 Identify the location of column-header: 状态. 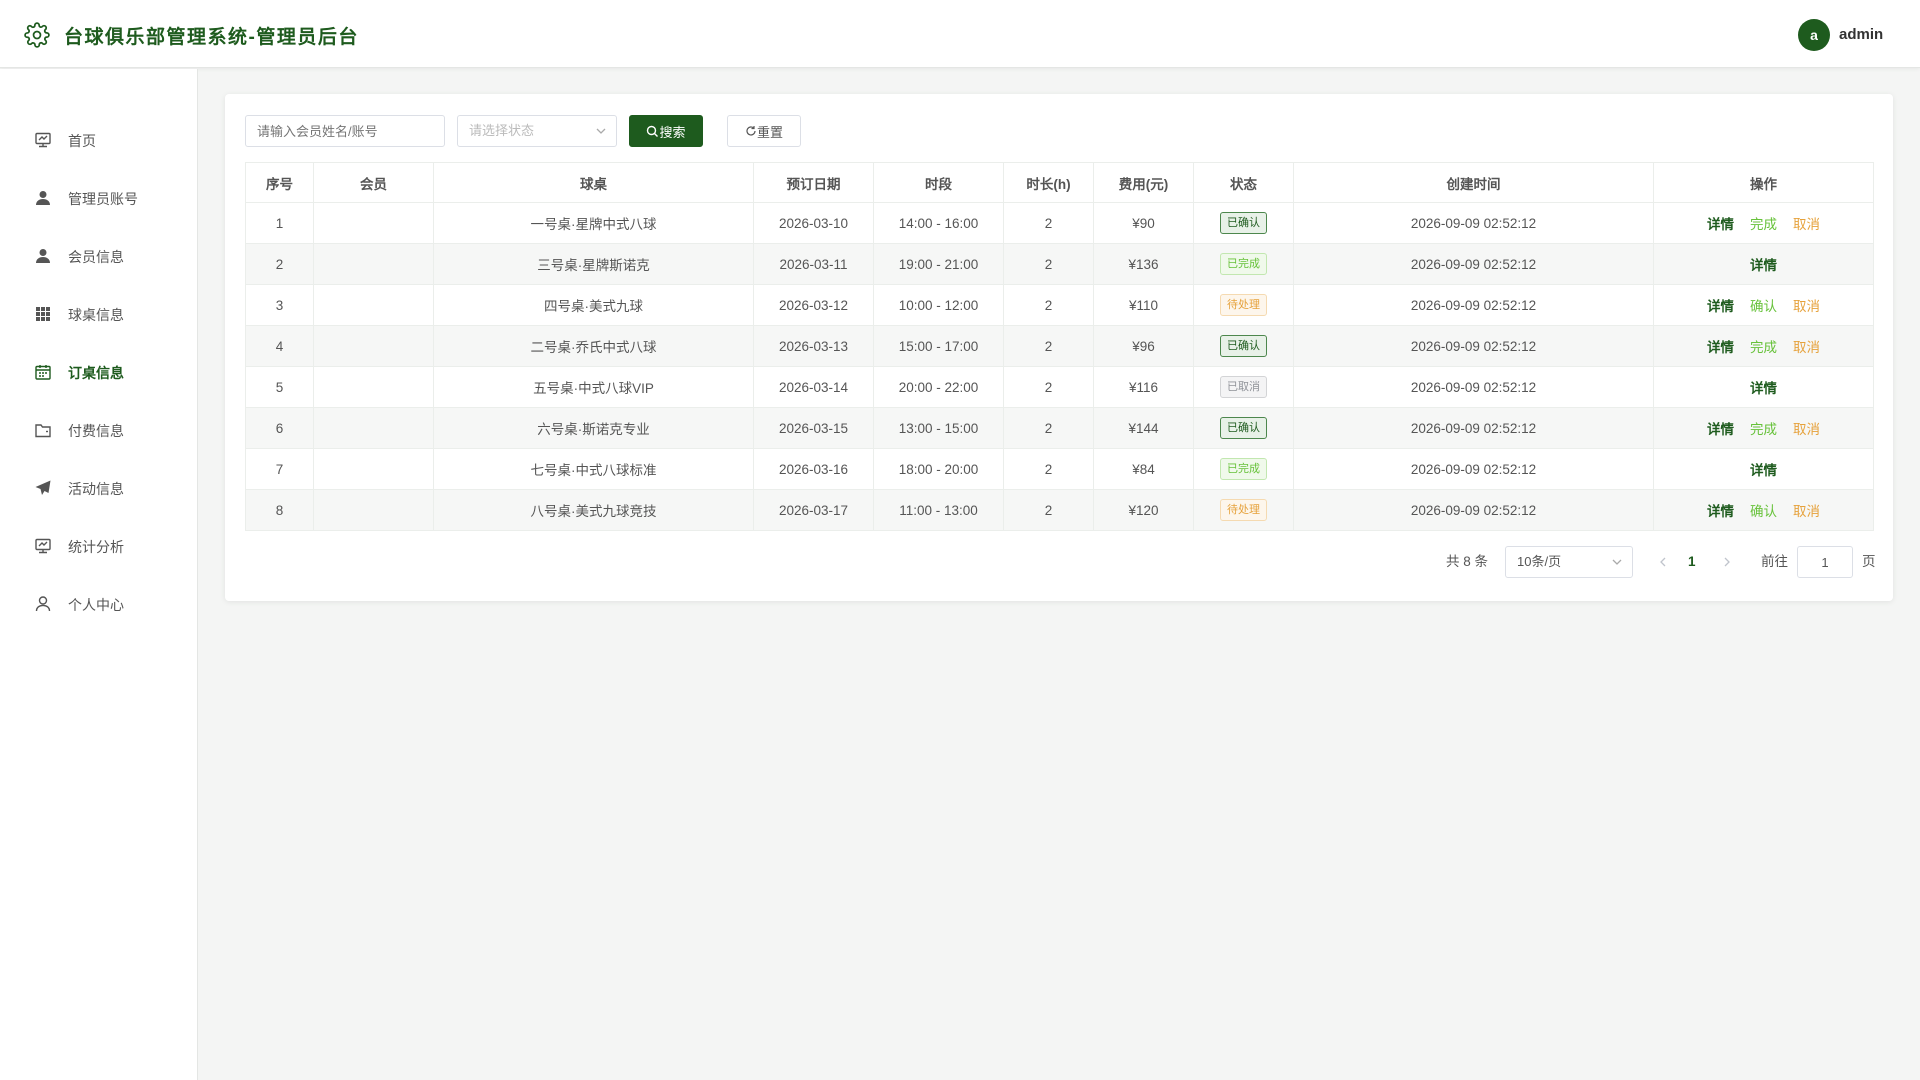
(1243, 182).